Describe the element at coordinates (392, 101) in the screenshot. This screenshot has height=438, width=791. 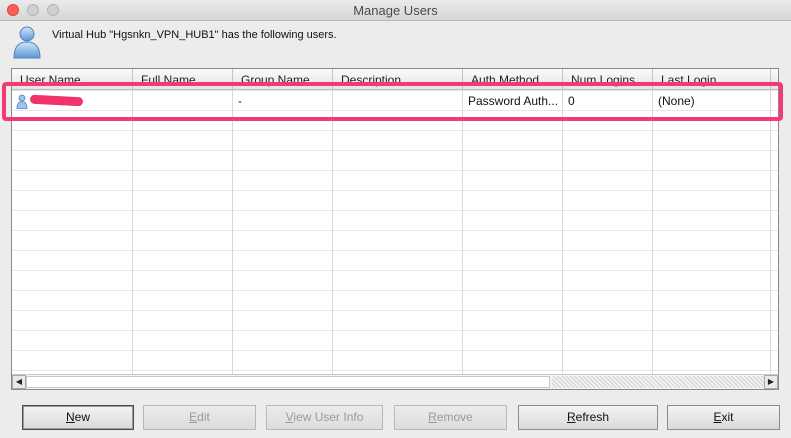
I see `highlight-box` at that location.